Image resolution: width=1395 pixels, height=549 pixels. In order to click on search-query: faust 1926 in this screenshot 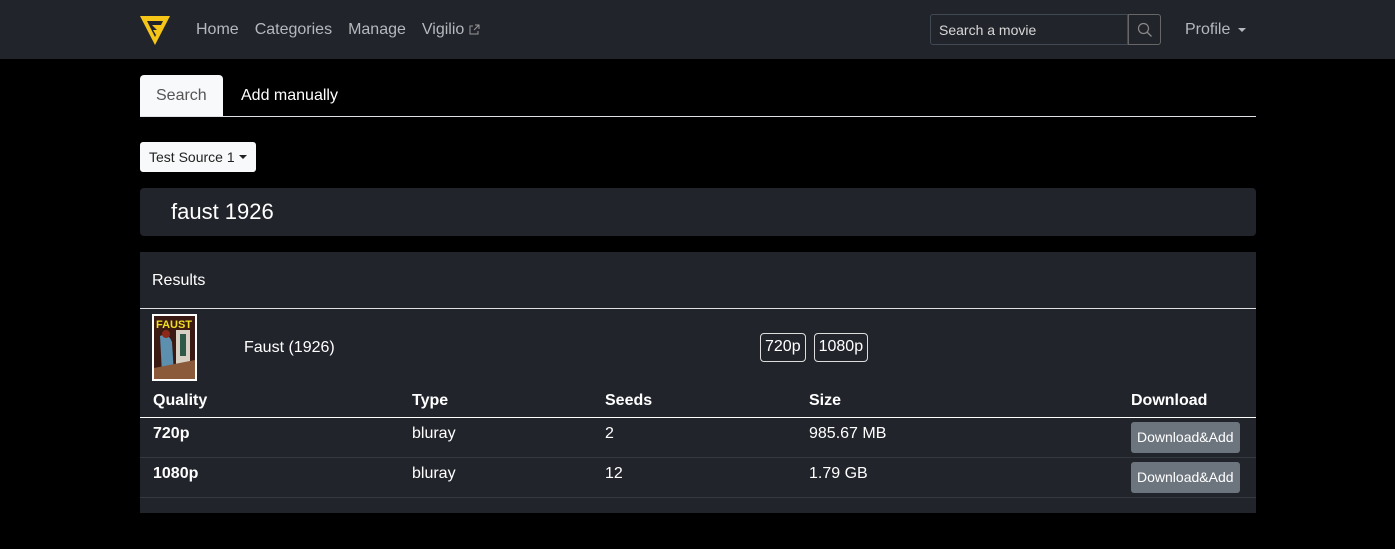, I will do `click(698, 212)`.